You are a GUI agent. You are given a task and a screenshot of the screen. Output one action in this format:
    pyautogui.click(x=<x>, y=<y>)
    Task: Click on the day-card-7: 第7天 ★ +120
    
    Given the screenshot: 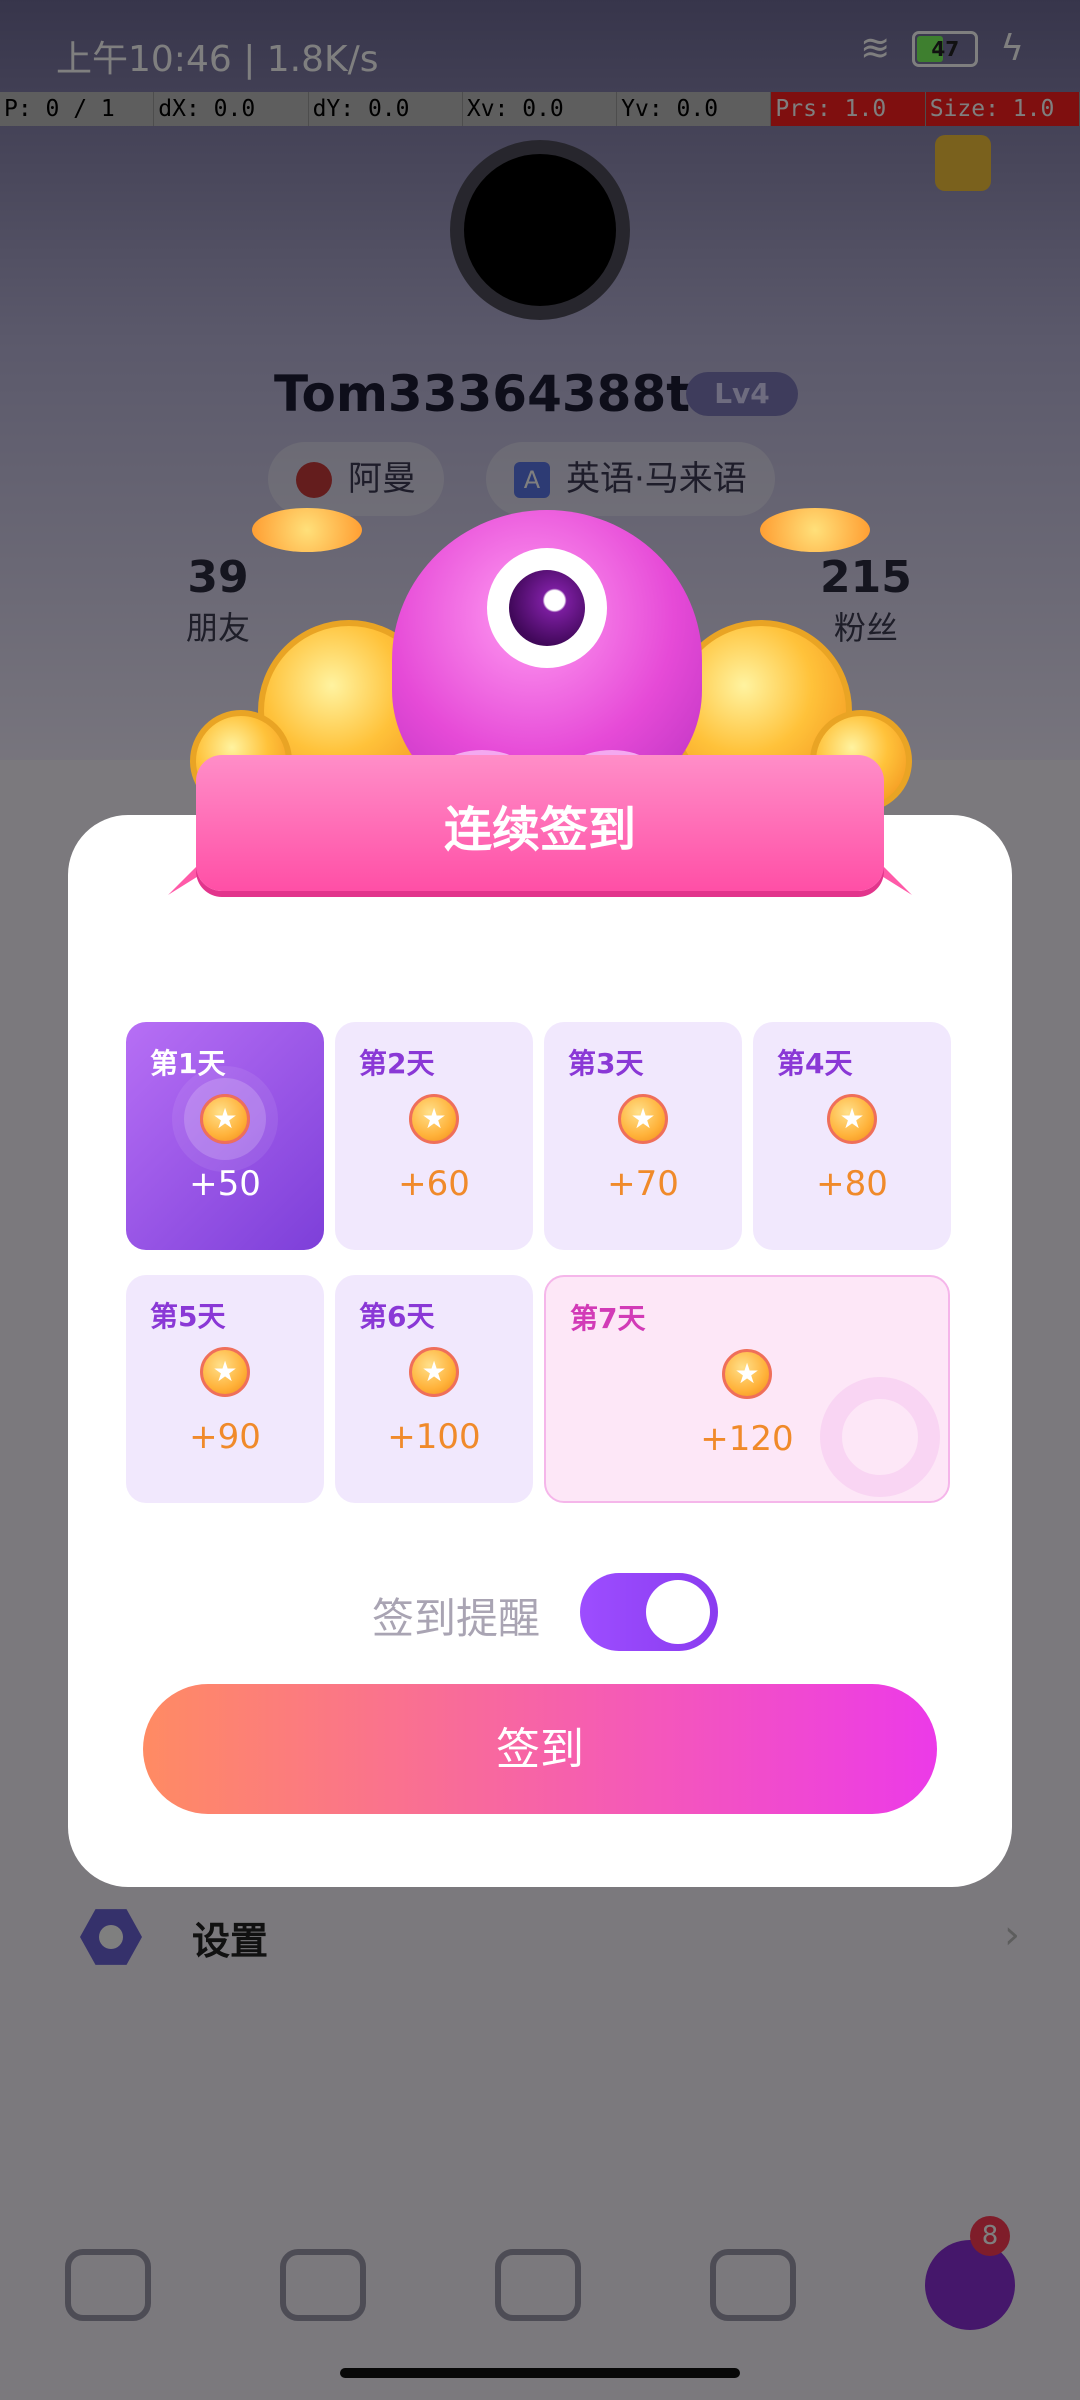 What is the action you would take?
    pyautogui.click(x=747, y=1389)
    